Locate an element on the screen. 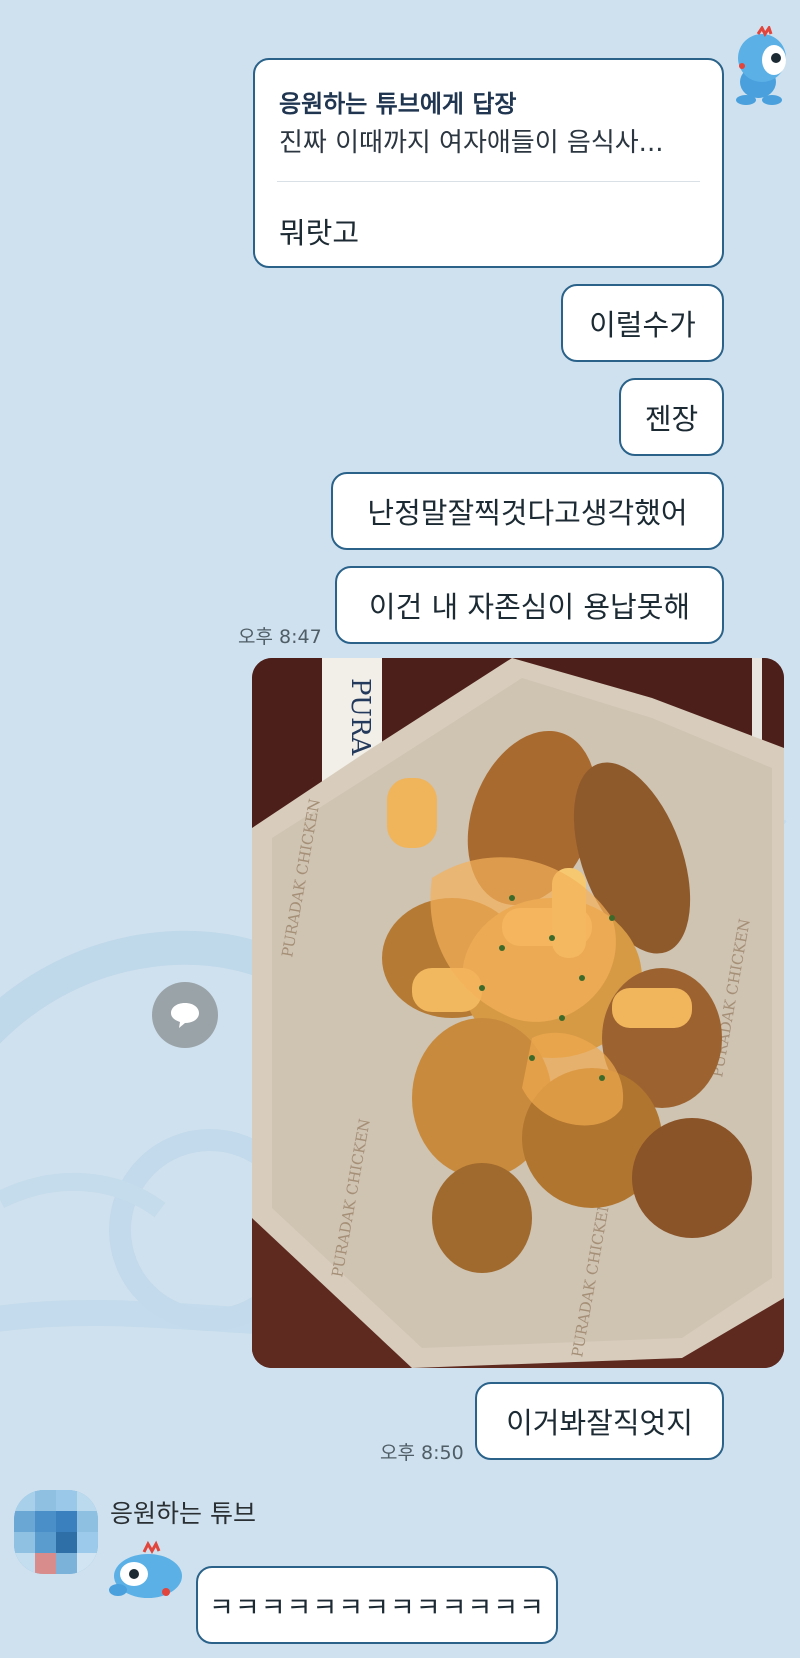 The width and height of the screenshot is (800, 1658). message-text: 난정말잘찍것다고생각했어 is located at coordinates (527, 513).